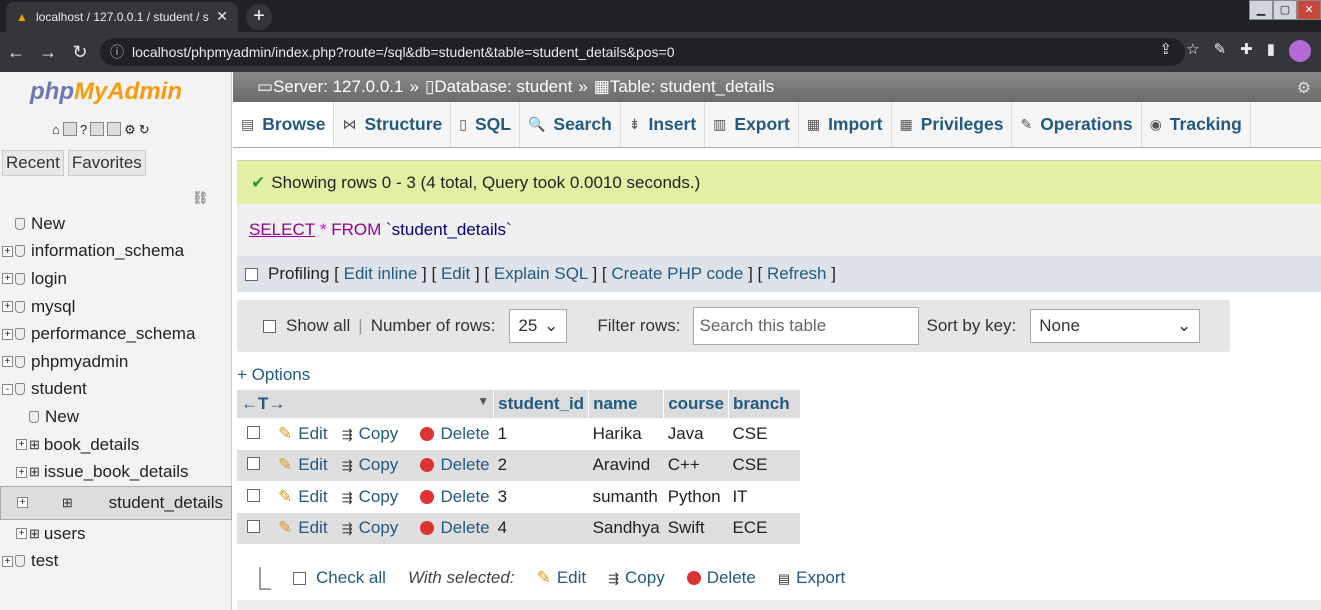 The image size is (1321, 610). Describe the element at coordinates (116, 279) in the screenshot. I see `tree-item: + login` at that location.